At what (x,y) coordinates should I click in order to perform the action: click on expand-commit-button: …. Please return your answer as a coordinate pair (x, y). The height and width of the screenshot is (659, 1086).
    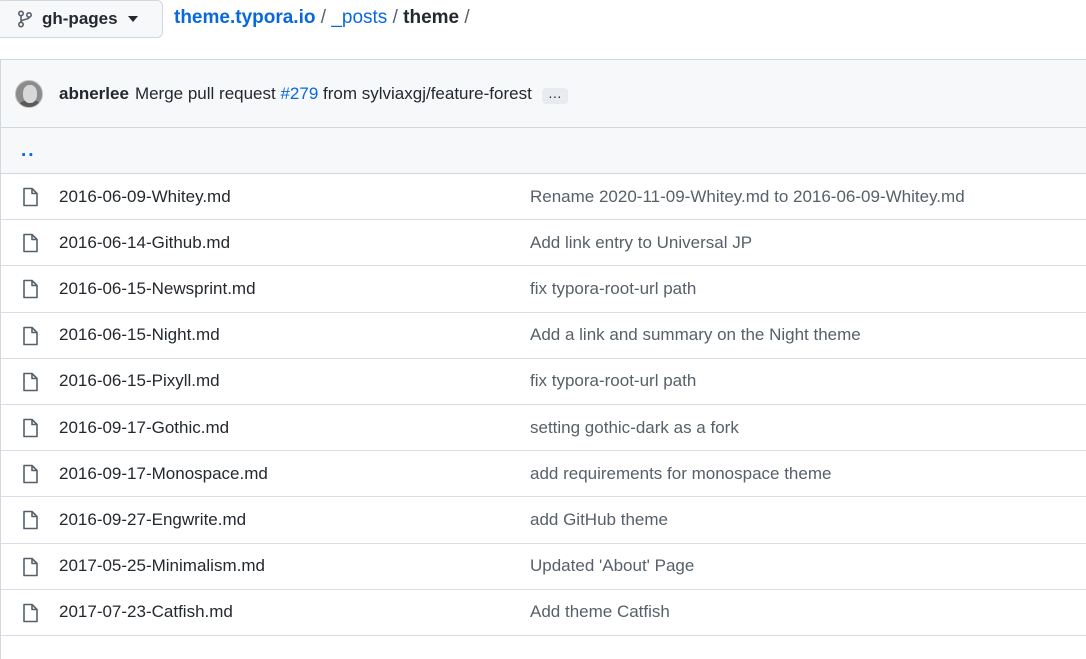
    Looking at the image, I should click on (554, 95).